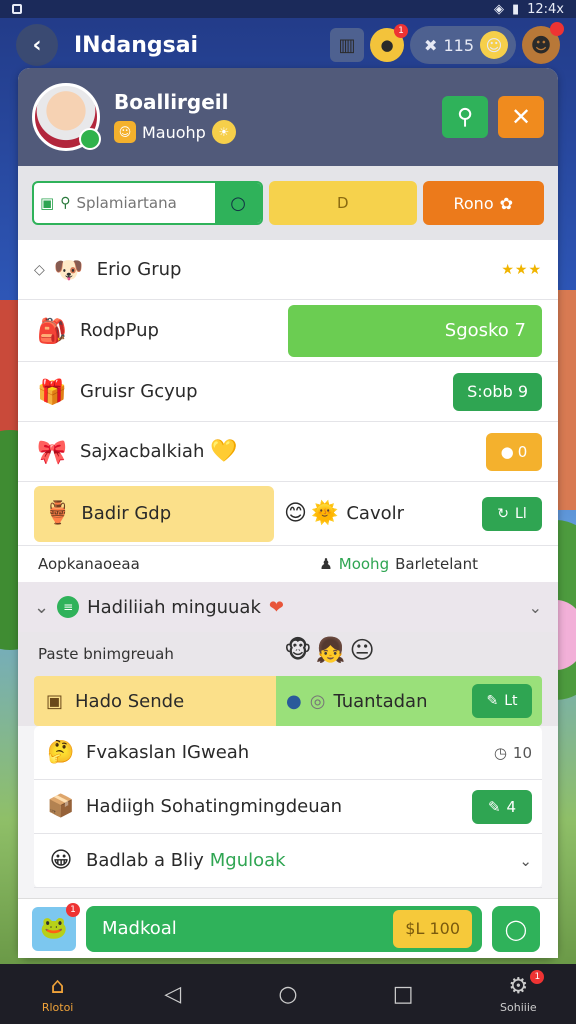  I want to click on score-badge: S:obb 9, so click(497, 391).